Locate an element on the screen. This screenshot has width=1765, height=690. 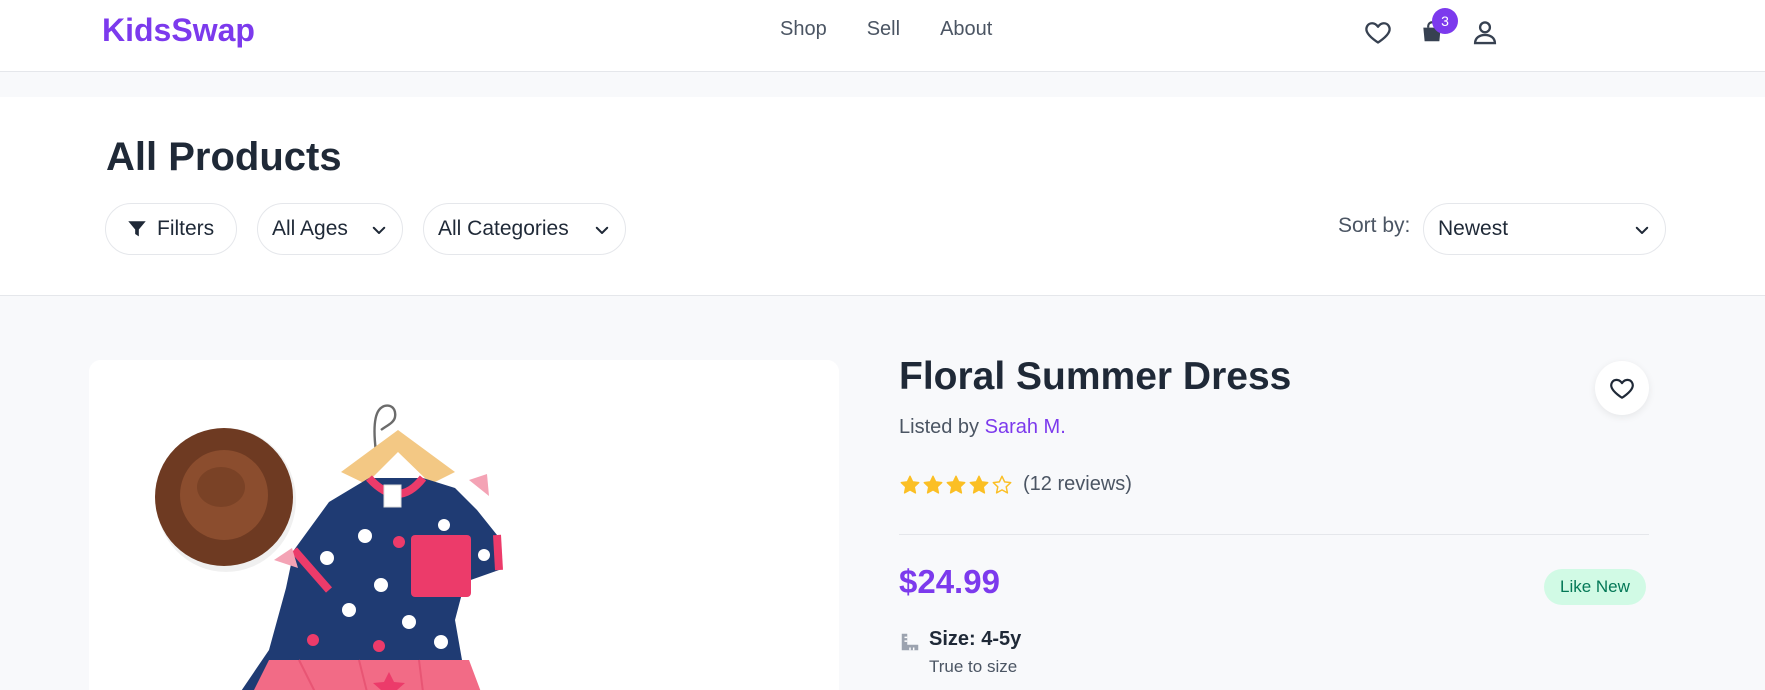
filters-label: Filters is located at coordinates (186, 228).